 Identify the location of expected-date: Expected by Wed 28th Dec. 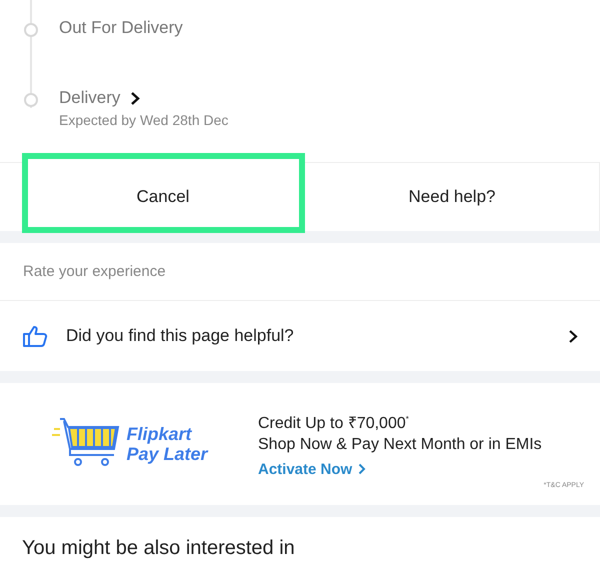
(143, 120).